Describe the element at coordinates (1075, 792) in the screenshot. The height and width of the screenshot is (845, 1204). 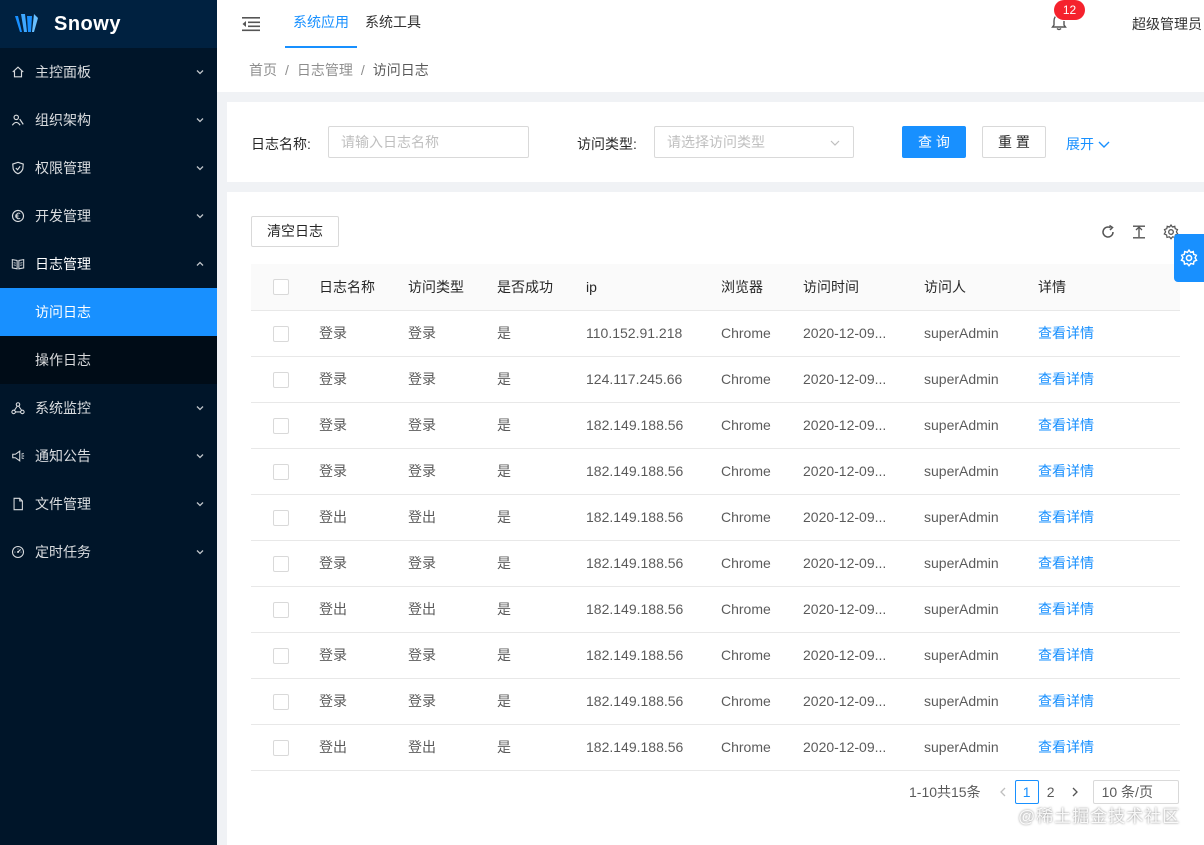
I see `next-page-icon` at that location.